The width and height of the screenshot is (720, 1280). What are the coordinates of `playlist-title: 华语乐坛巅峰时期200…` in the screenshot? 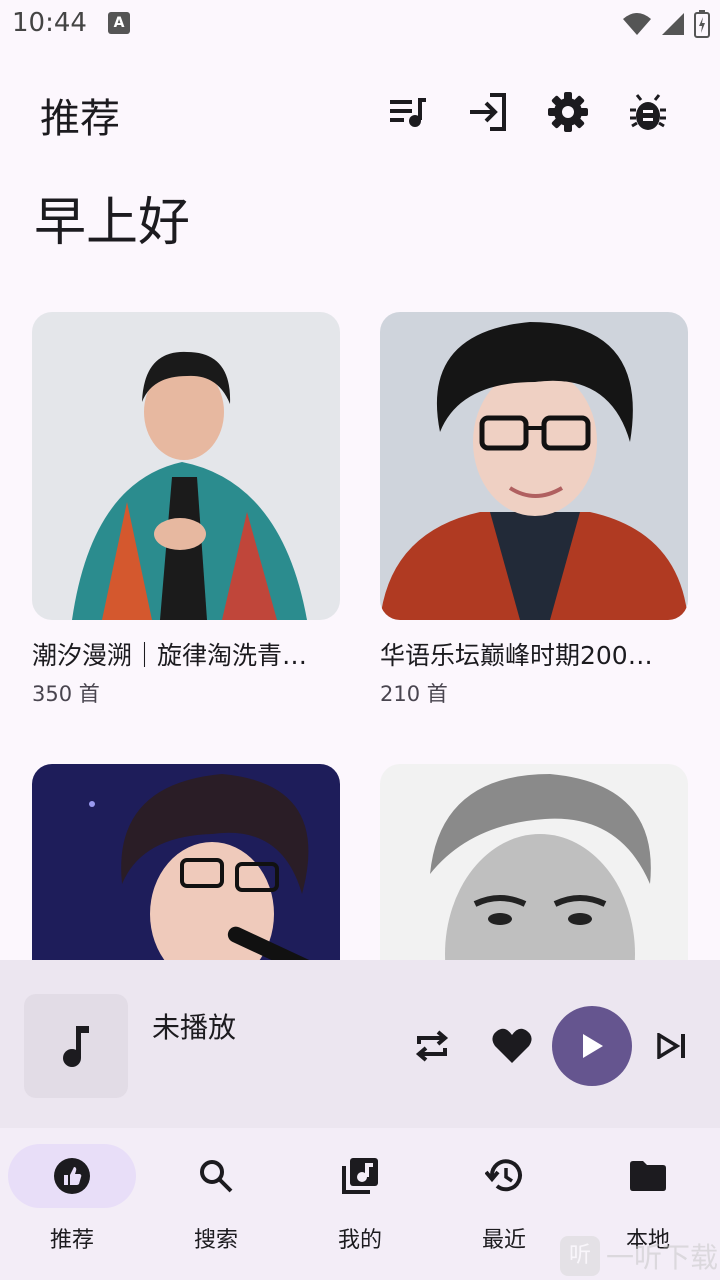 It's located at (516, 655).